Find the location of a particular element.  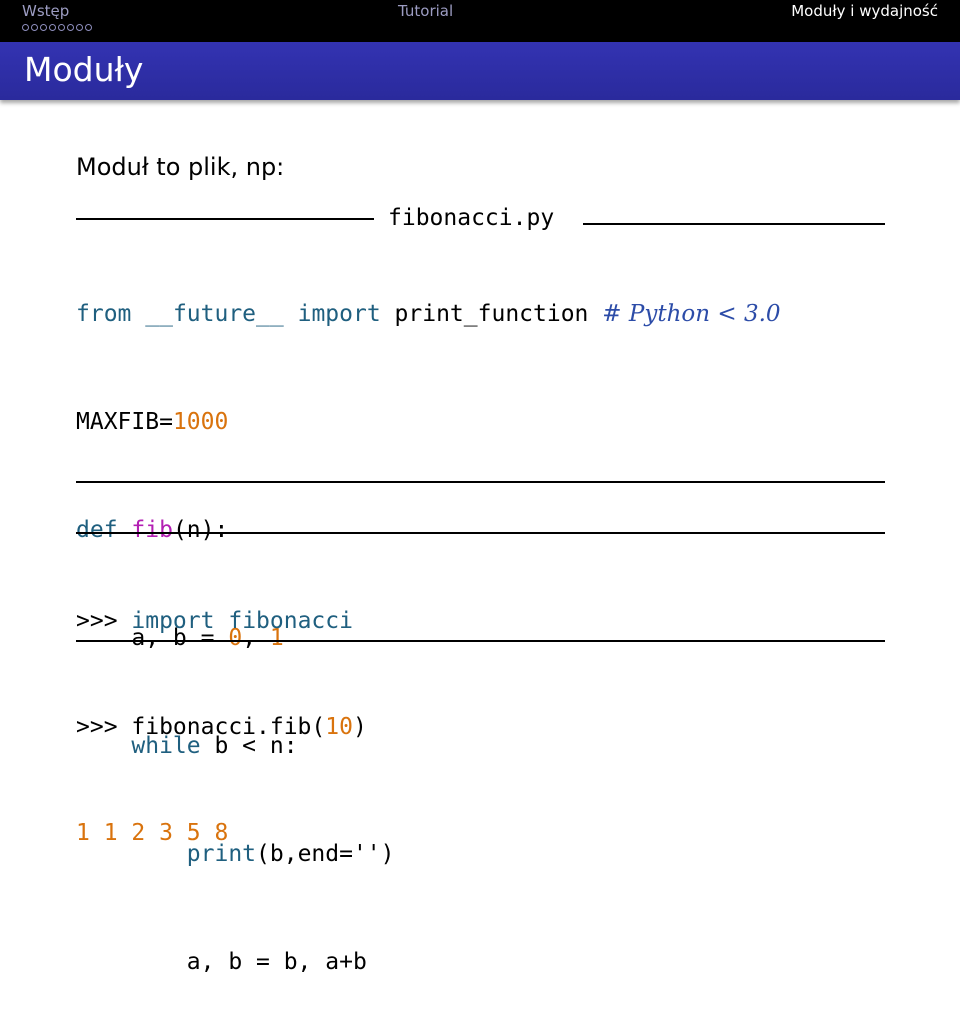

console-line: >>> fibonacci.fib(10) is located at coordinates (221, 727).